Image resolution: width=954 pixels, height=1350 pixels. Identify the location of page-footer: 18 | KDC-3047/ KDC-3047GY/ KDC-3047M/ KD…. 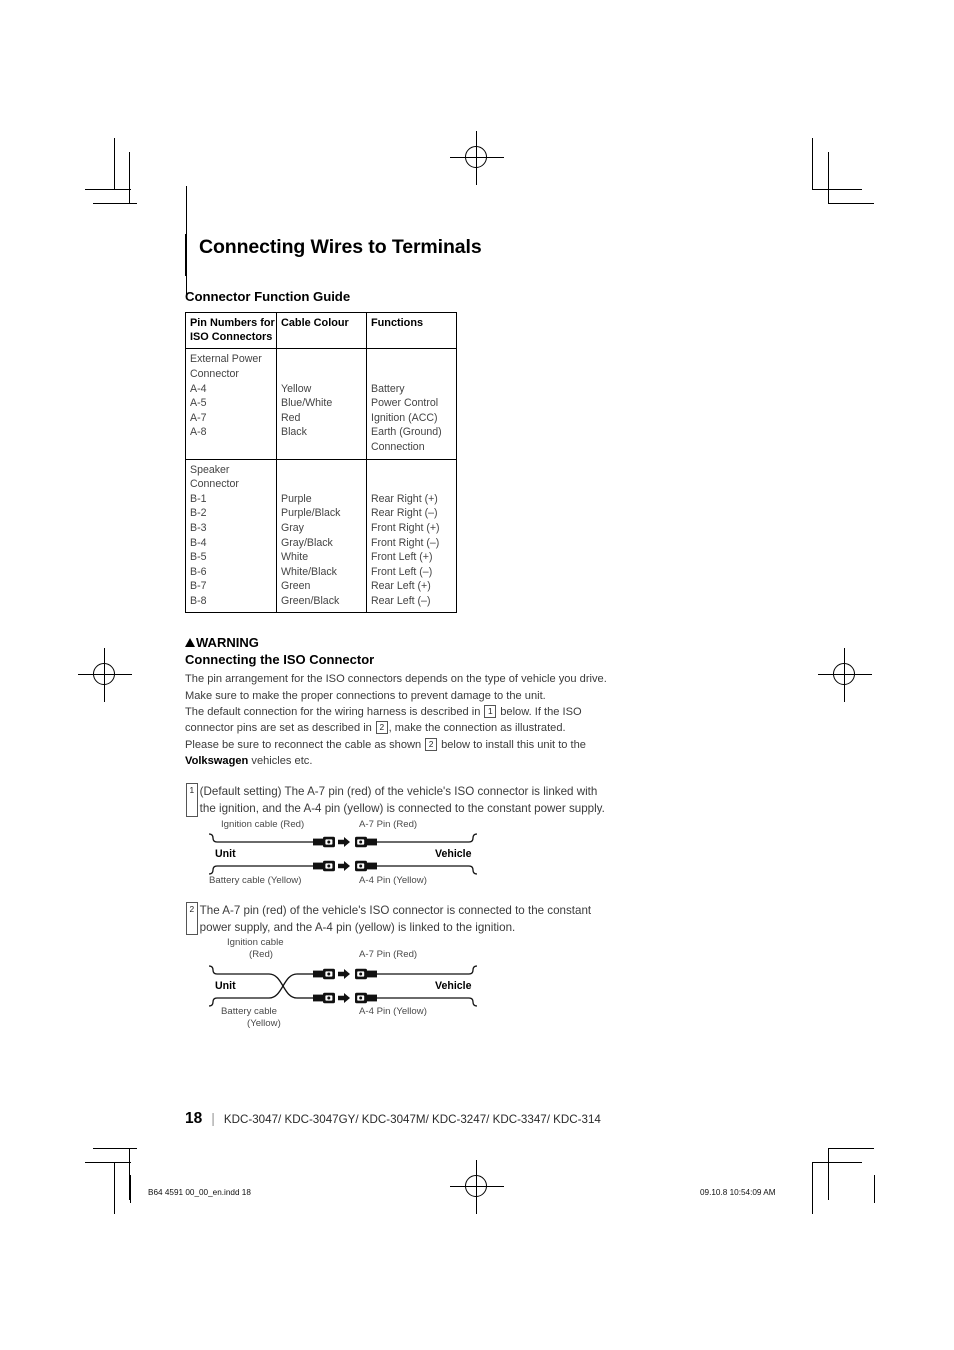
(393, 1119).